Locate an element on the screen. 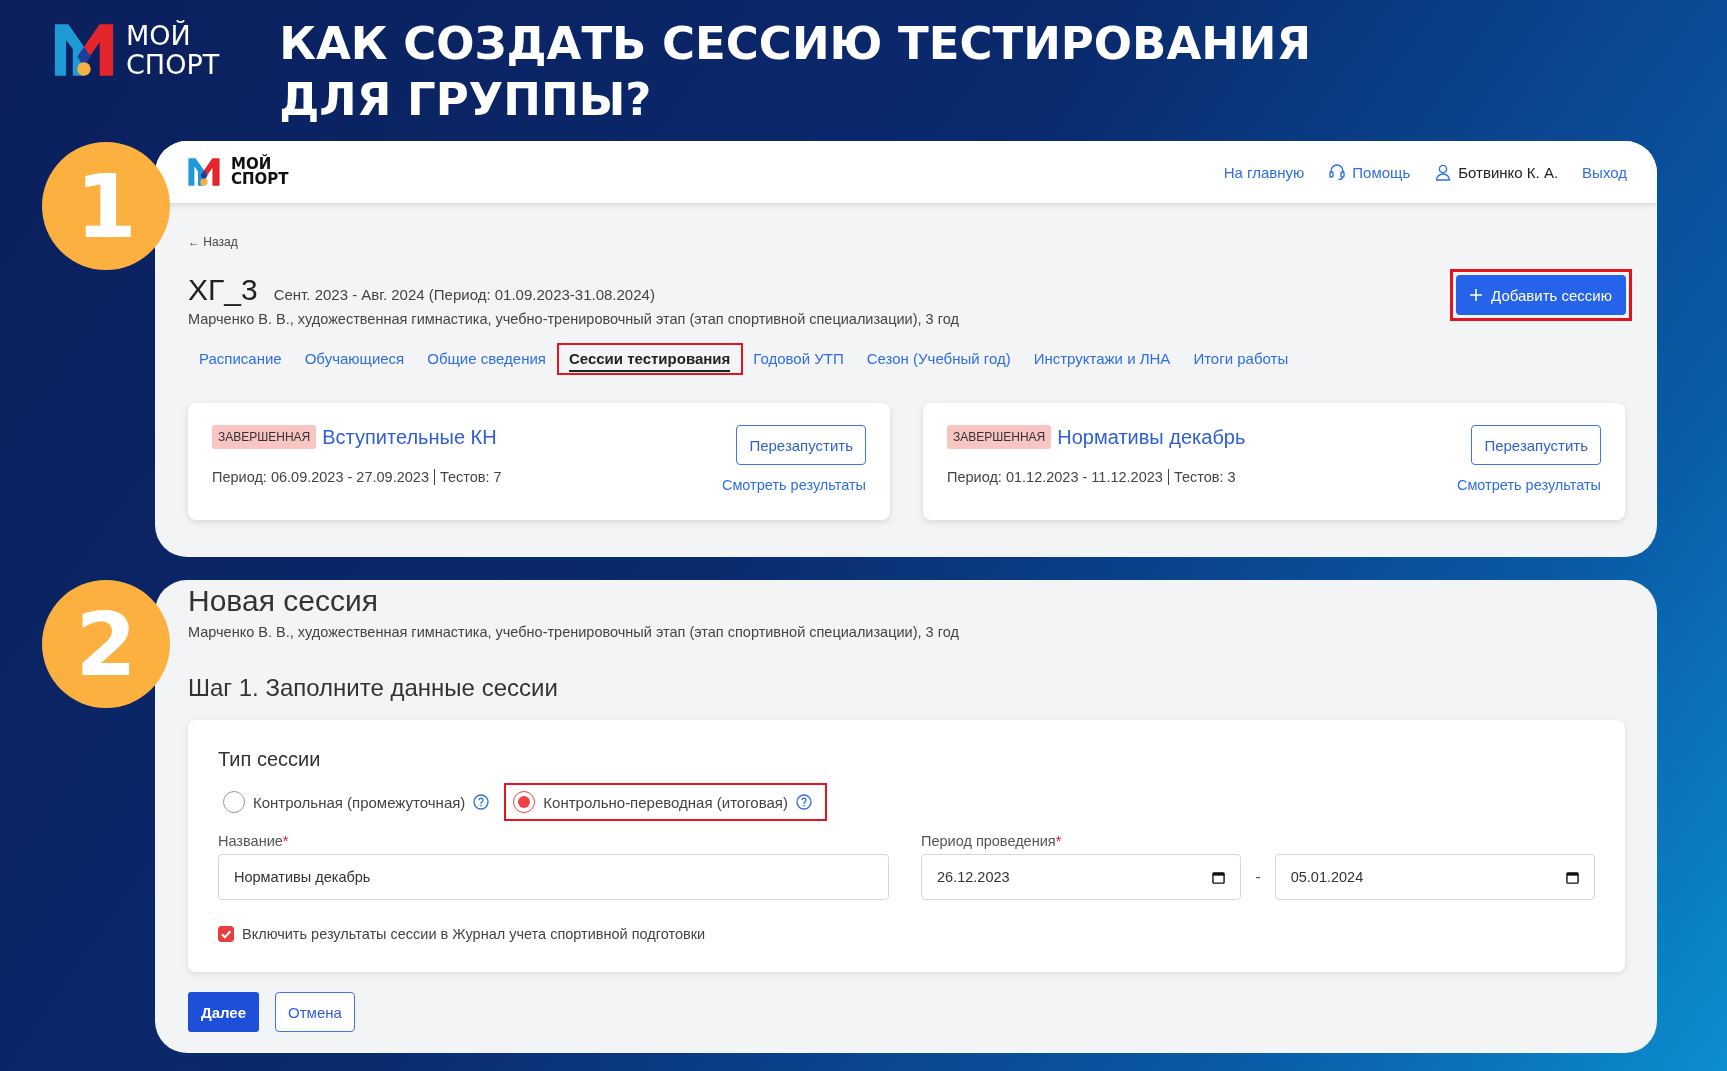 Image resolution: width=1727 pixels, height=1071 pixels. group-title: ХГ_3 is located at coordinates (223, 290).